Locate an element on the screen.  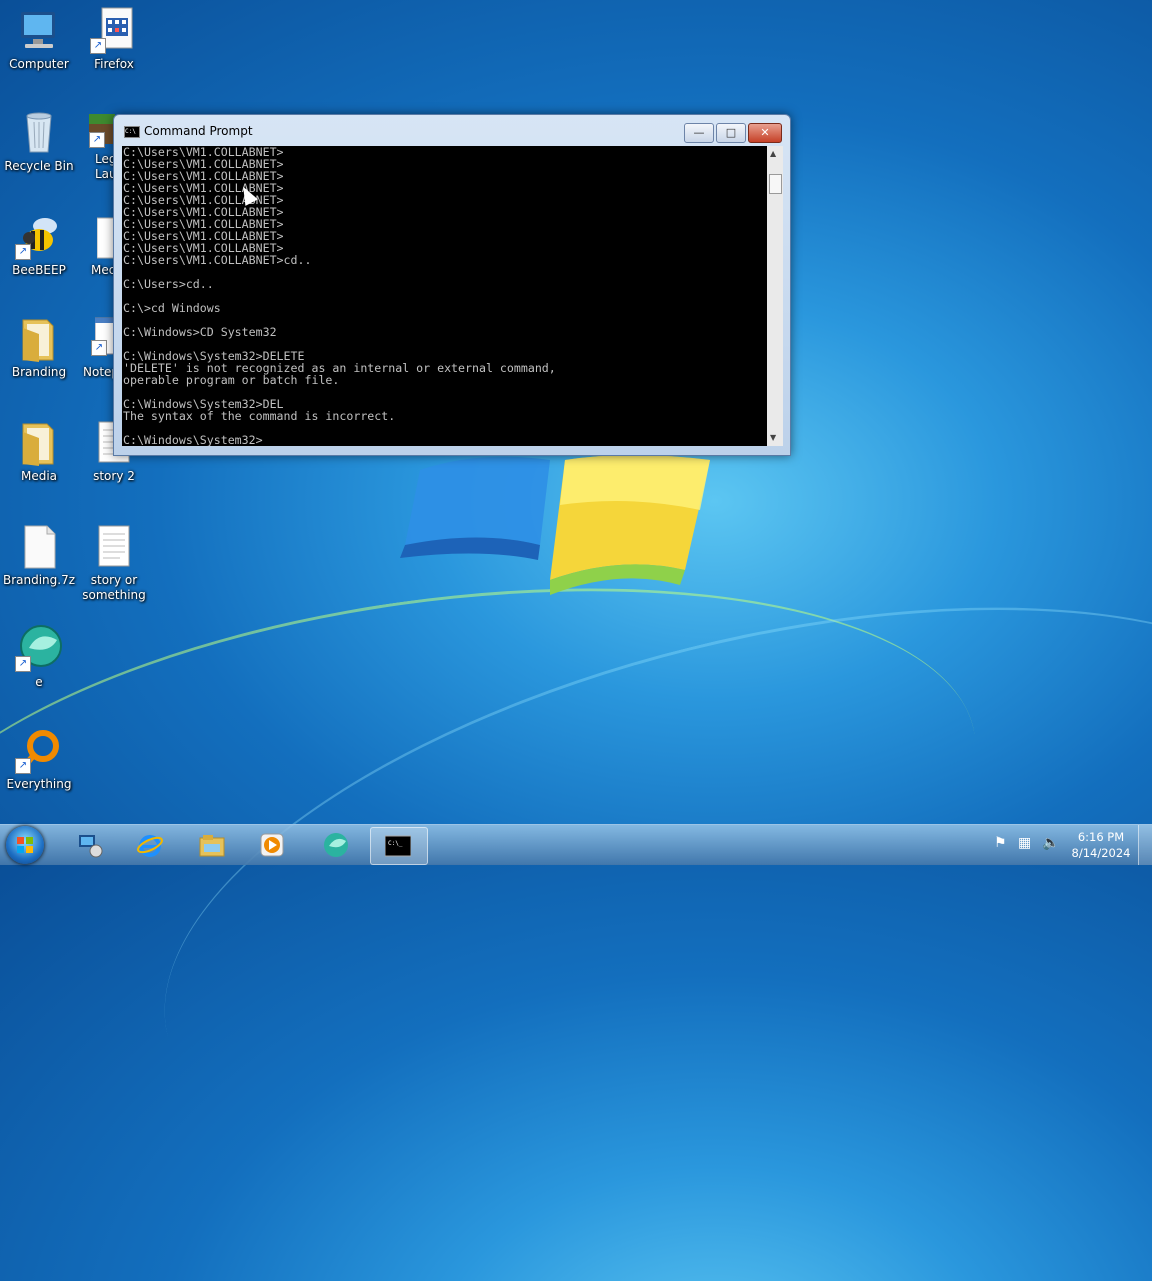
taskbar-command-prompt: C:\_ is located at coordinates (399, 846).